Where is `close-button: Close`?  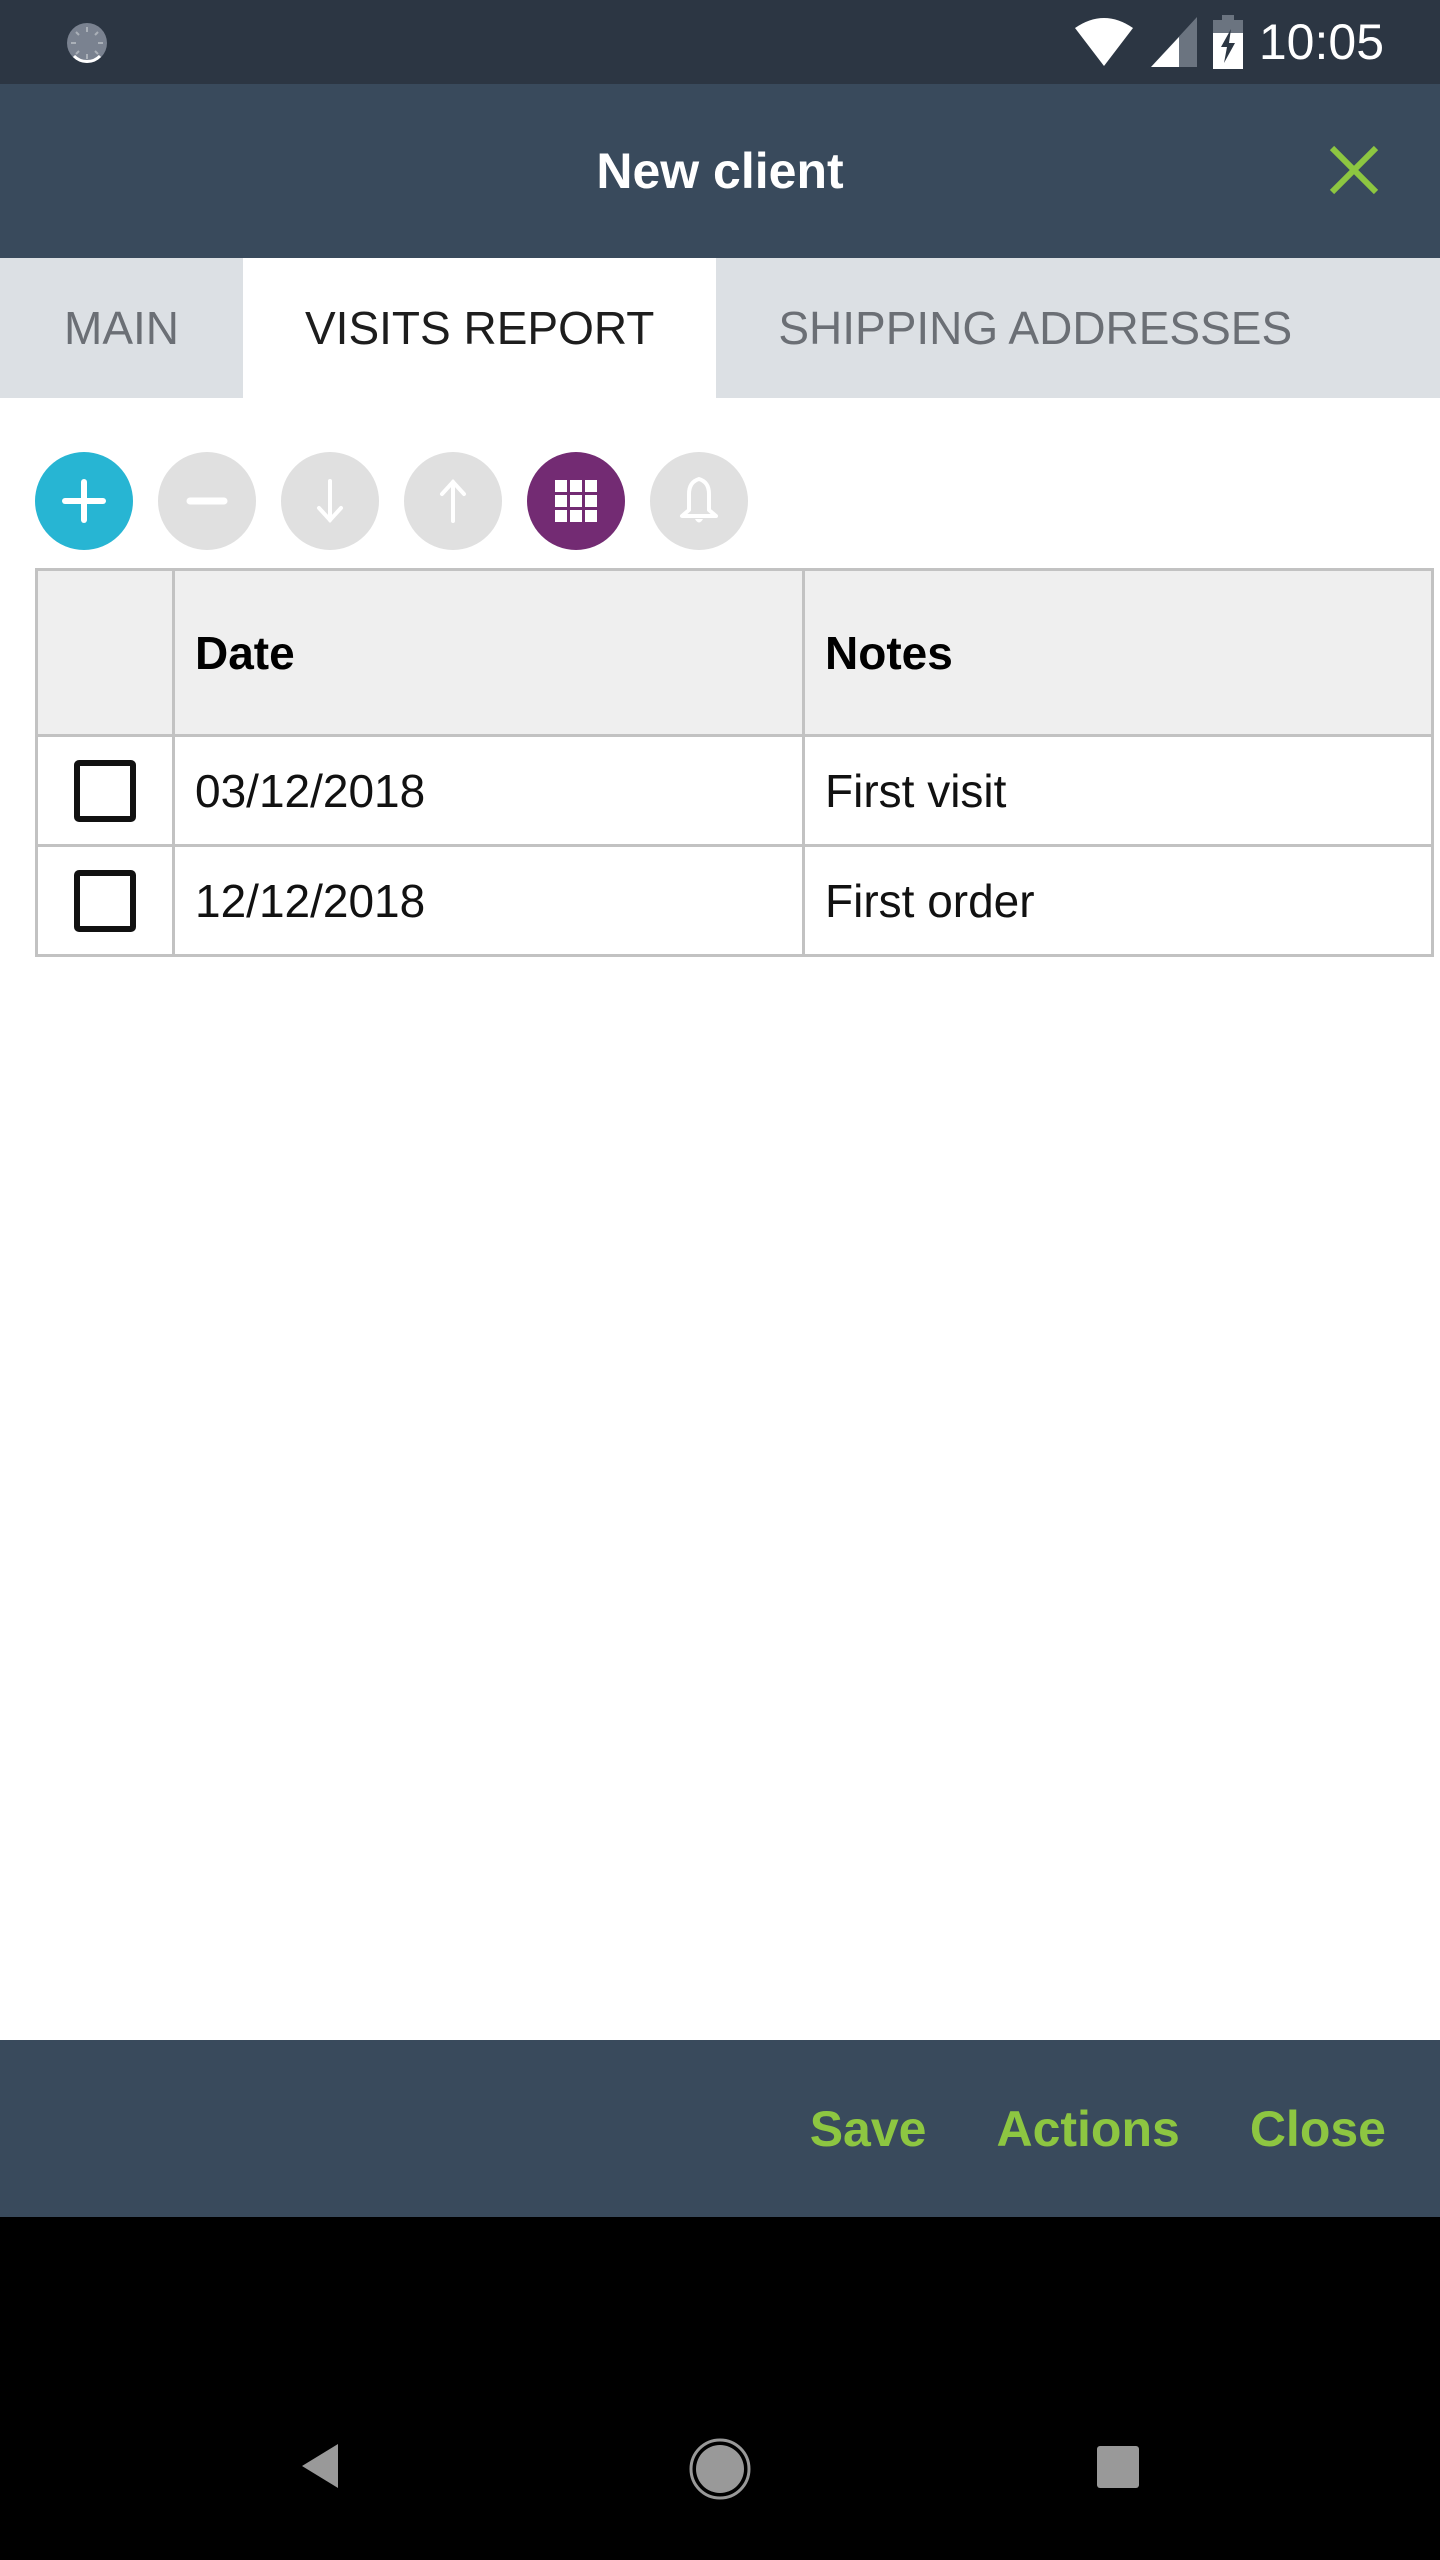
close-button: Close is located at coordinates (1318, 2129).